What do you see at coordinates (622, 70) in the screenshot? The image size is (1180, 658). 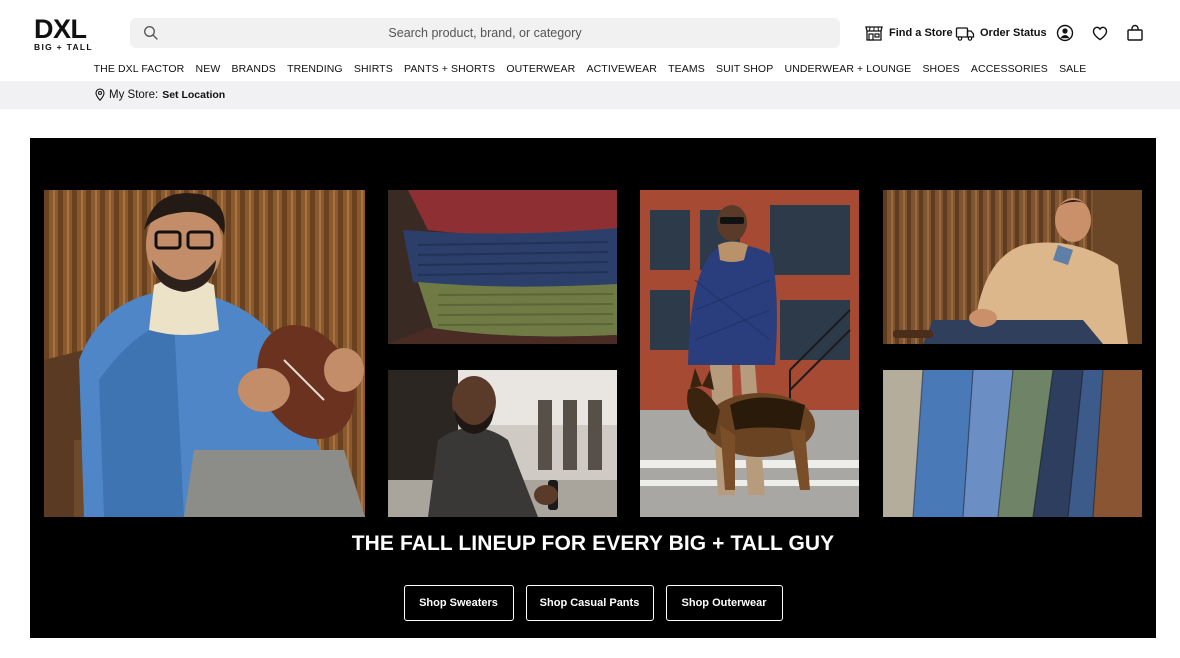 I see `nav-item-activewear: ACTIVEWEAR` at bounding box center [622, 70].